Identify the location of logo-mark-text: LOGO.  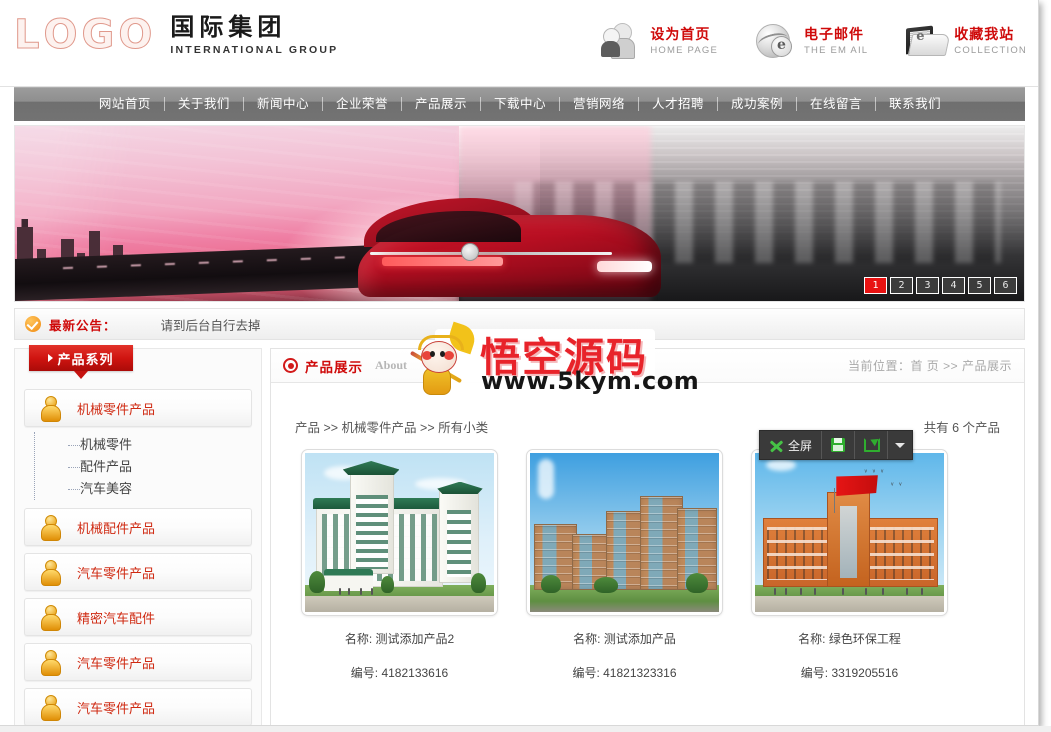
(85, 34).